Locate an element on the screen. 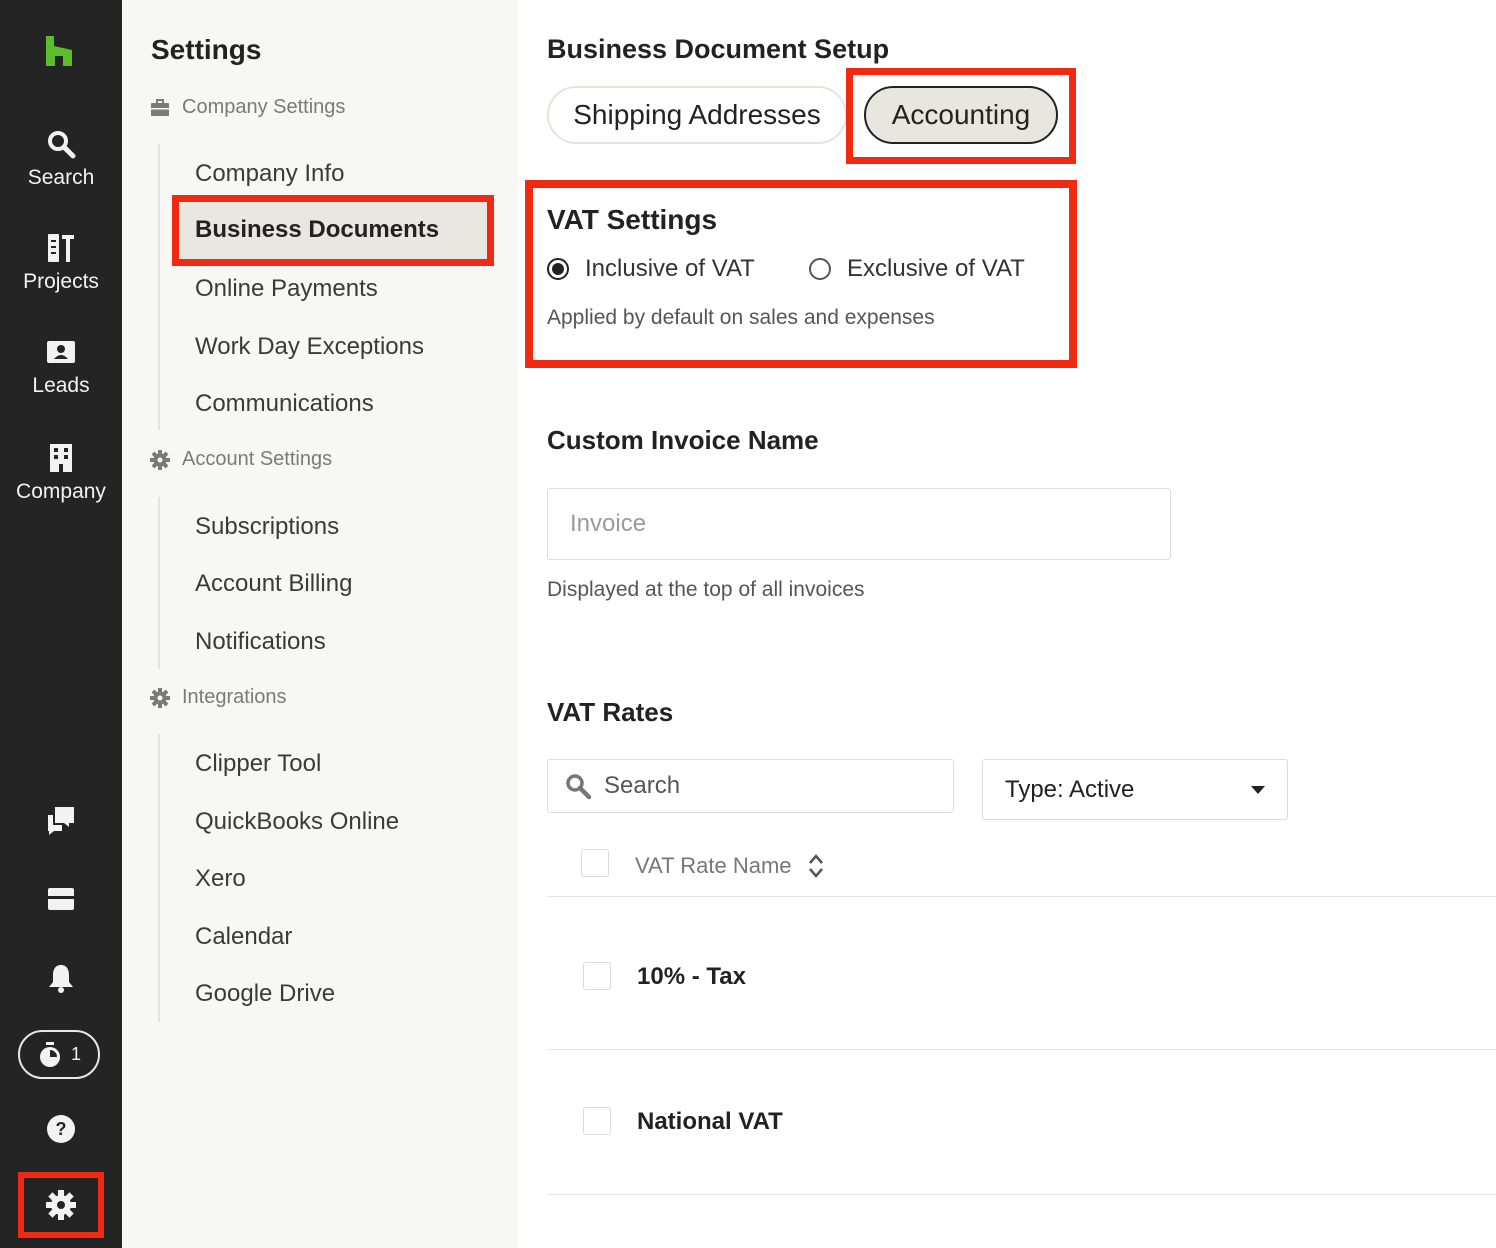 The height and width of the screenshot is (1248, 1496). sidebar-item-account-billing: Account Billing is located at coordinates (273, 584).